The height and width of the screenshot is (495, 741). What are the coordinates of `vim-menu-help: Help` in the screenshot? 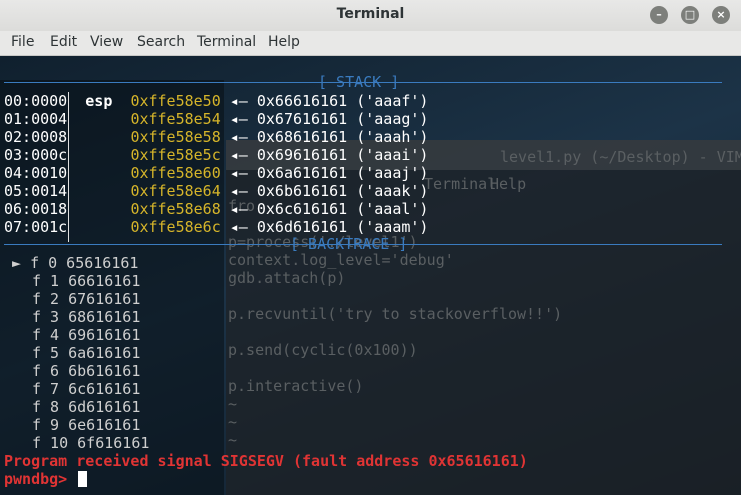 It's located at (508, 184).